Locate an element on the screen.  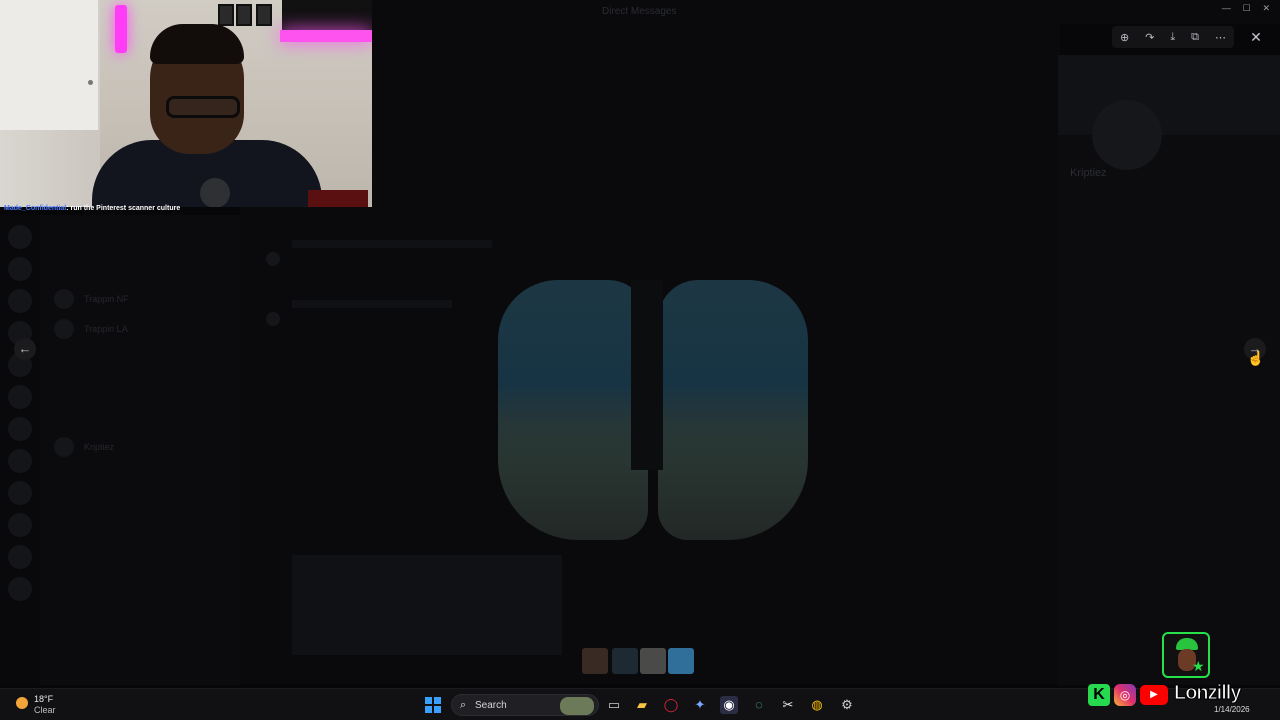
channel-name: Lonzilly is located at coordinates (1207, 693).